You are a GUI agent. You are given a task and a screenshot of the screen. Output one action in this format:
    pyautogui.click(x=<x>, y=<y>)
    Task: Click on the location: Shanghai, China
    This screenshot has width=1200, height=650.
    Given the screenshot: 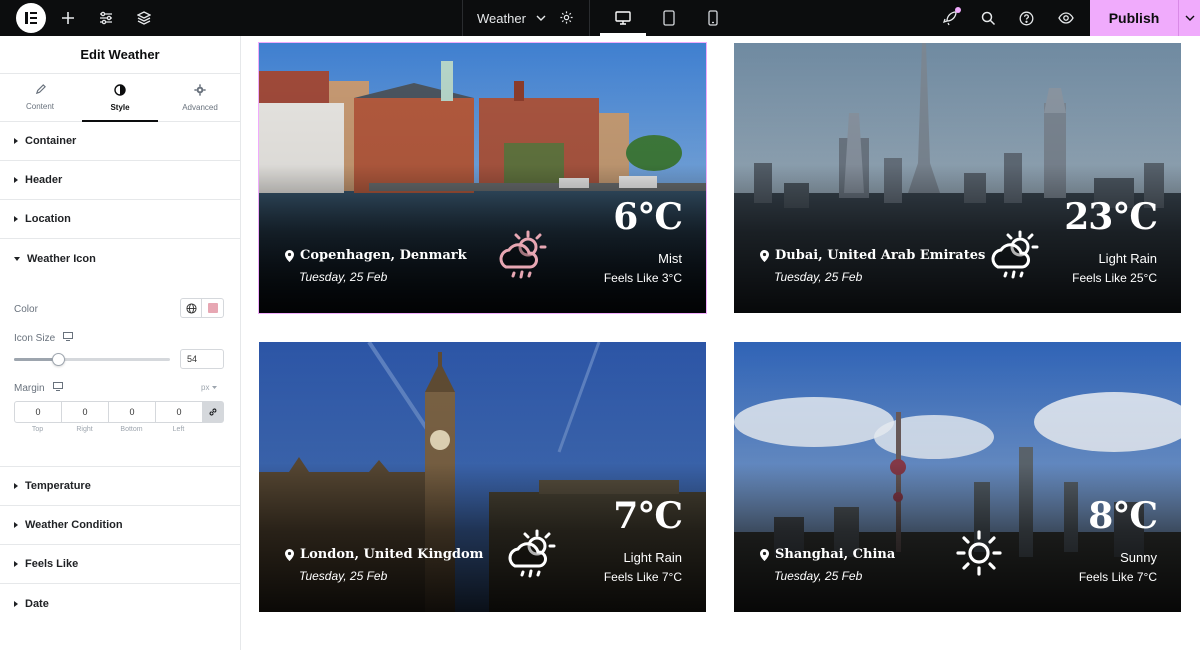 What is the action you would take?
    pyautogui.click(x=827, y=554)
    